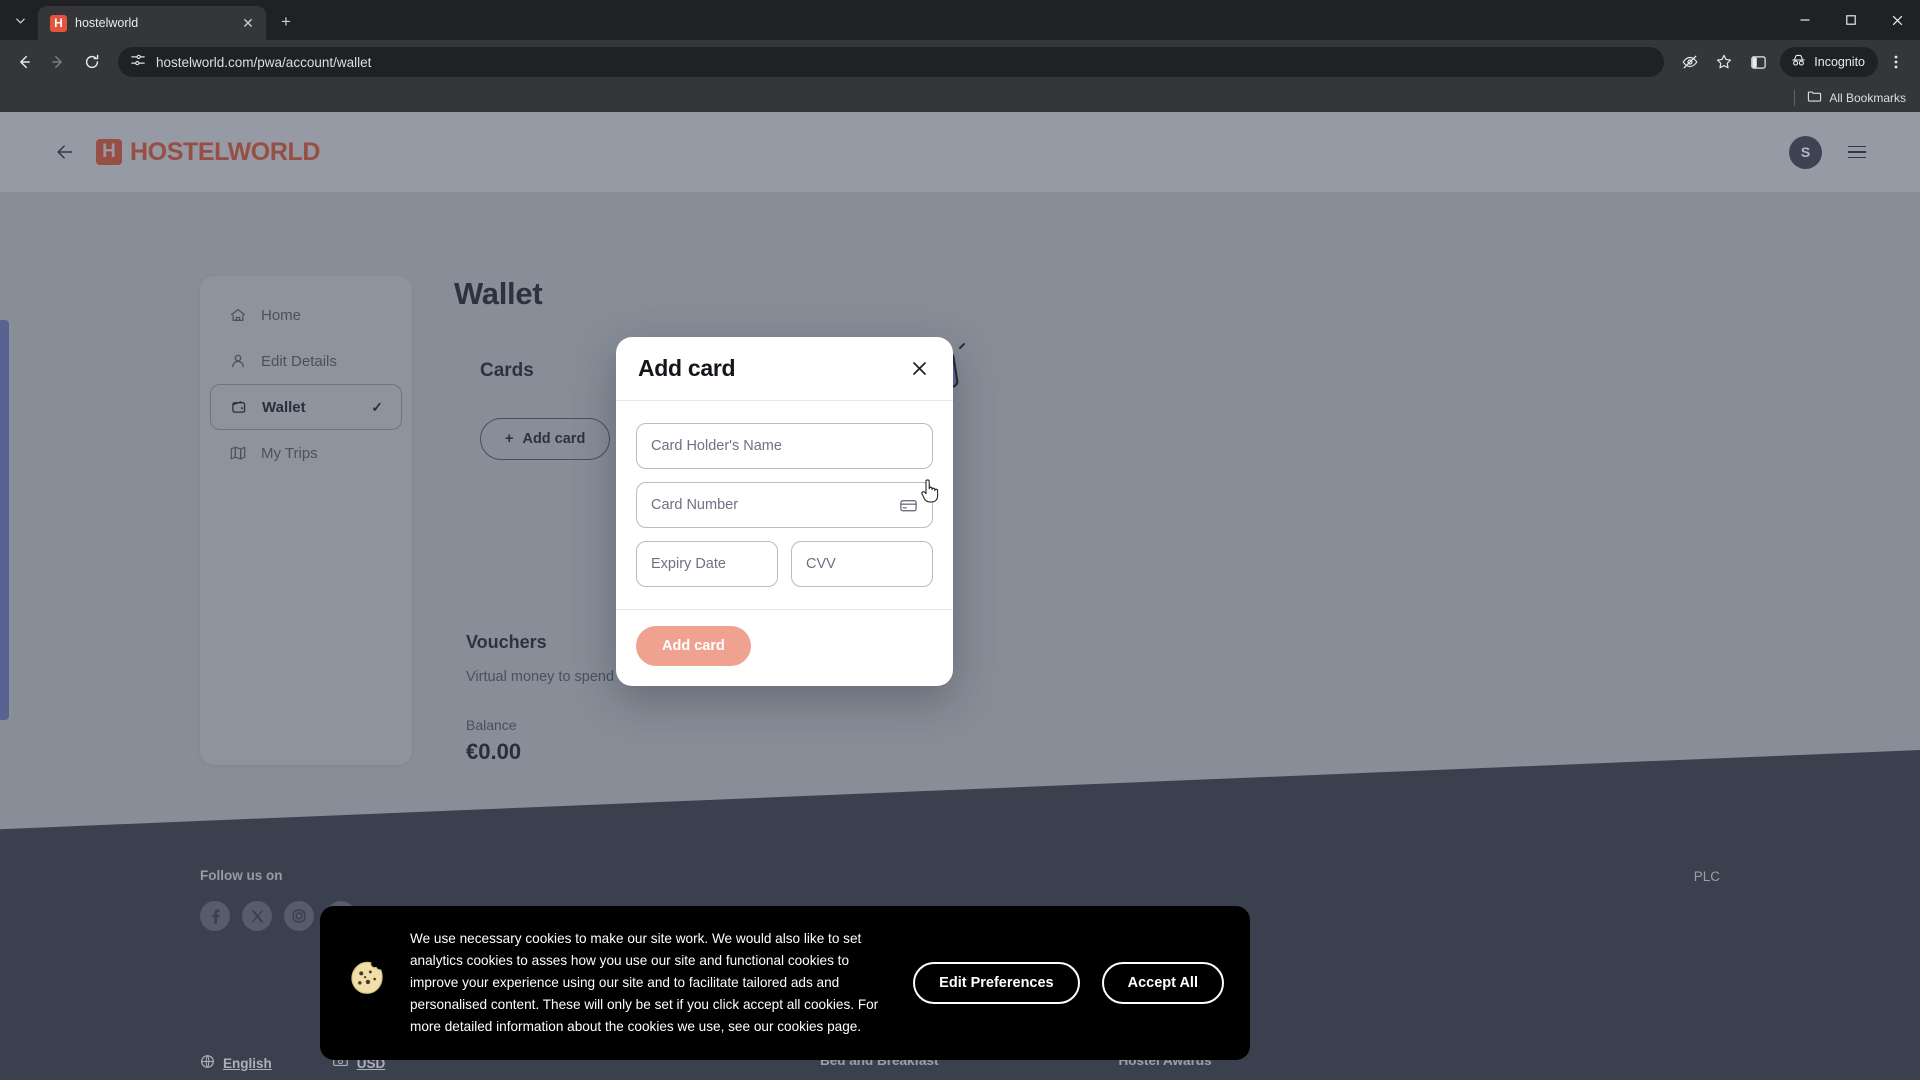 Image resolution: width=1920 pixels, height=1080 pixels. I want to click on hostelworld-favicon: H, so click(58, 23).